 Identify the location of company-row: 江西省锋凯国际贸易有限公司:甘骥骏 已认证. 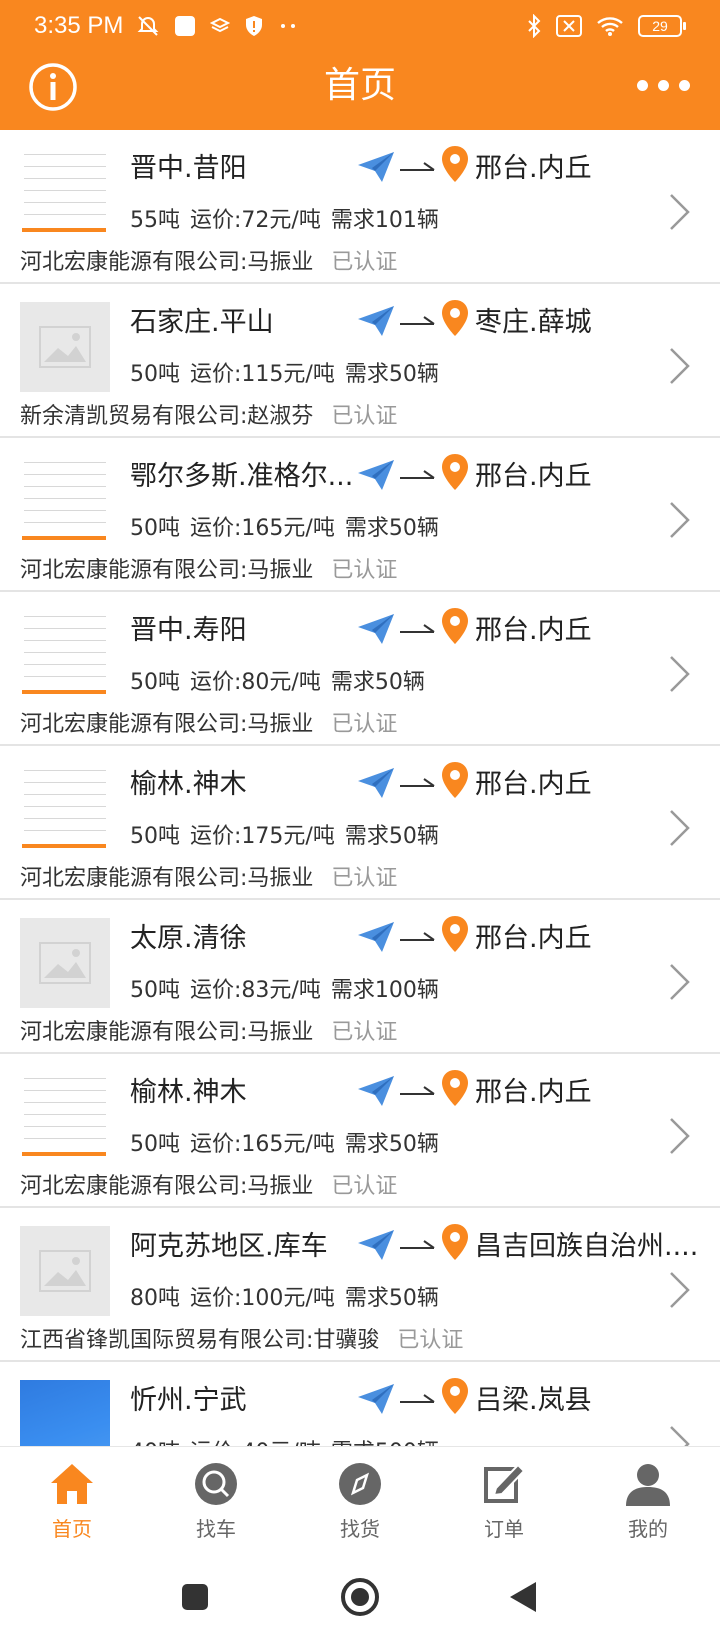
(241, 1338).